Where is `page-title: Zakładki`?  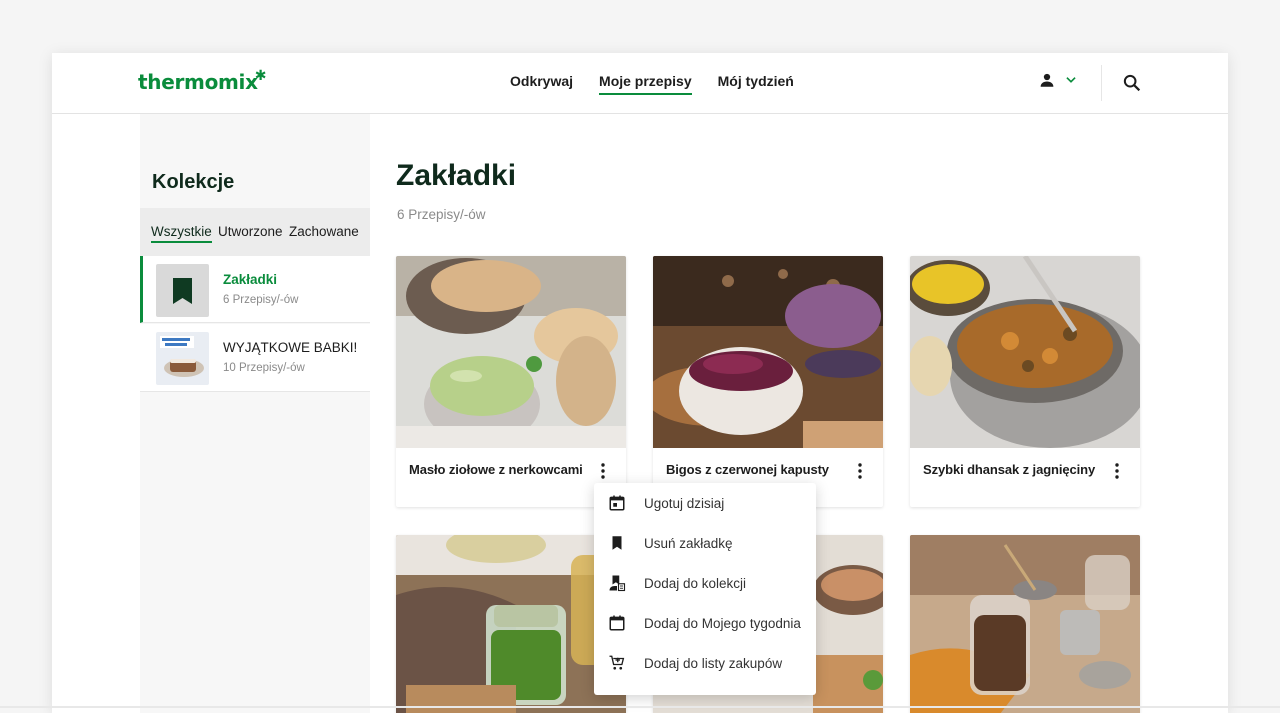
page-title: Zakładki is located at coordinates (456, 175).